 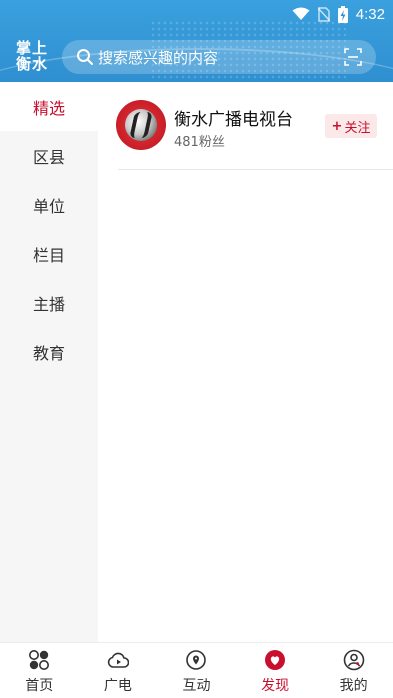 What do you see at coordinates (49, 302) in the screenshot?
I see `sidebar-item-anchors: 主播` at bounding box center [49, 302].